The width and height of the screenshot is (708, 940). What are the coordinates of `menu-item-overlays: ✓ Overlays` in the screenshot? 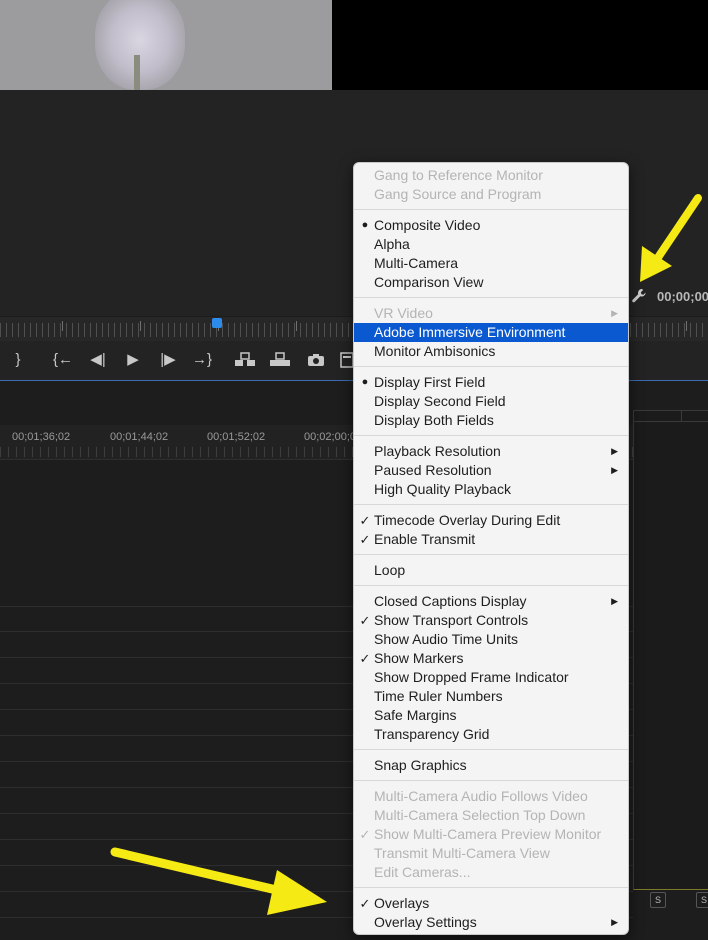 It's located at (491, 903).